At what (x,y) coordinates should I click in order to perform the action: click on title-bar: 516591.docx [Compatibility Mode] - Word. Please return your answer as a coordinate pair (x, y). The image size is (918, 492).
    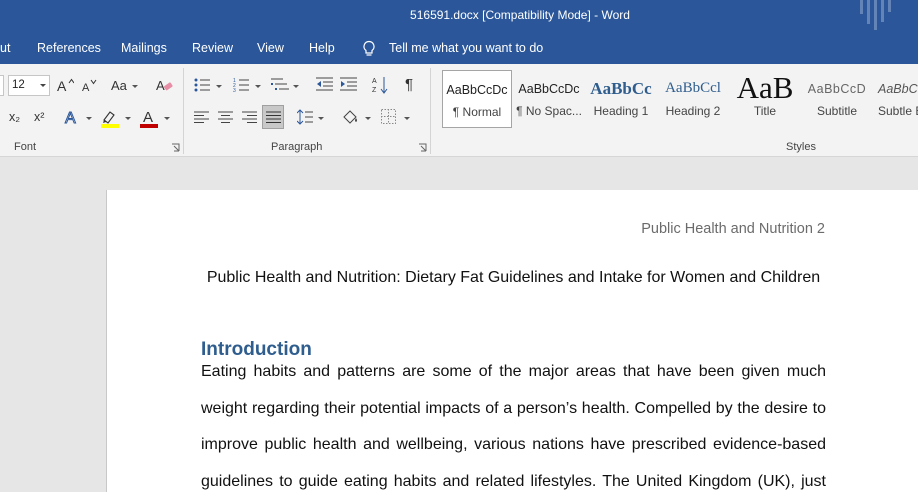
    Looking at the image, I should click on (459, 16).